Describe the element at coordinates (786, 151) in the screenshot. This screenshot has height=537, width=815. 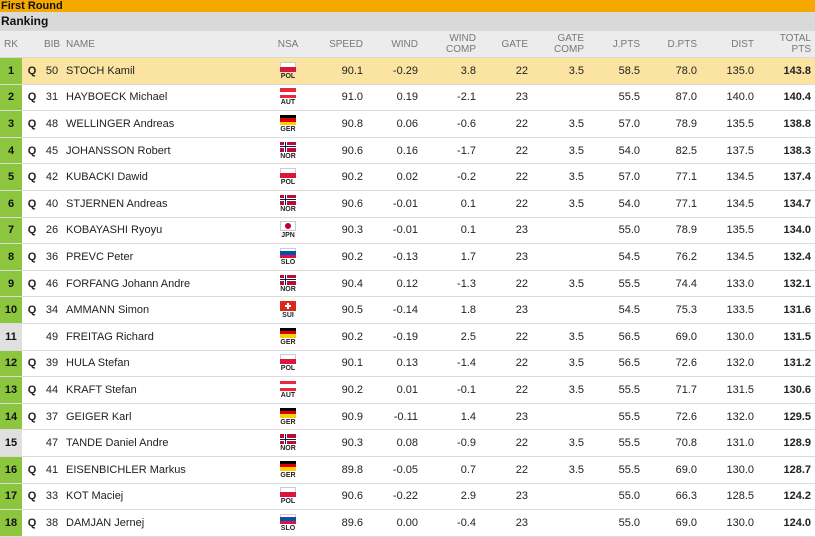
I see `total-cell: 138.3` at that location.